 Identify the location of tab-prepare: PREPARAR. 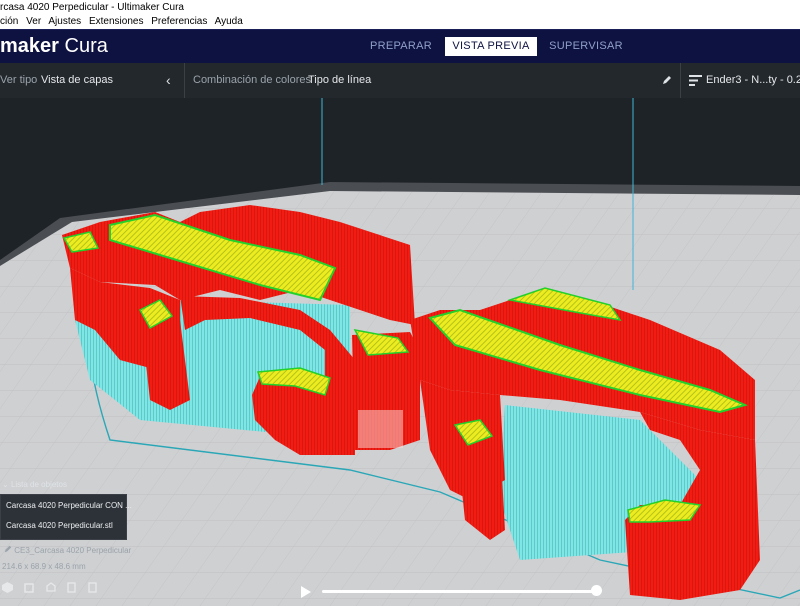
(401, 46).